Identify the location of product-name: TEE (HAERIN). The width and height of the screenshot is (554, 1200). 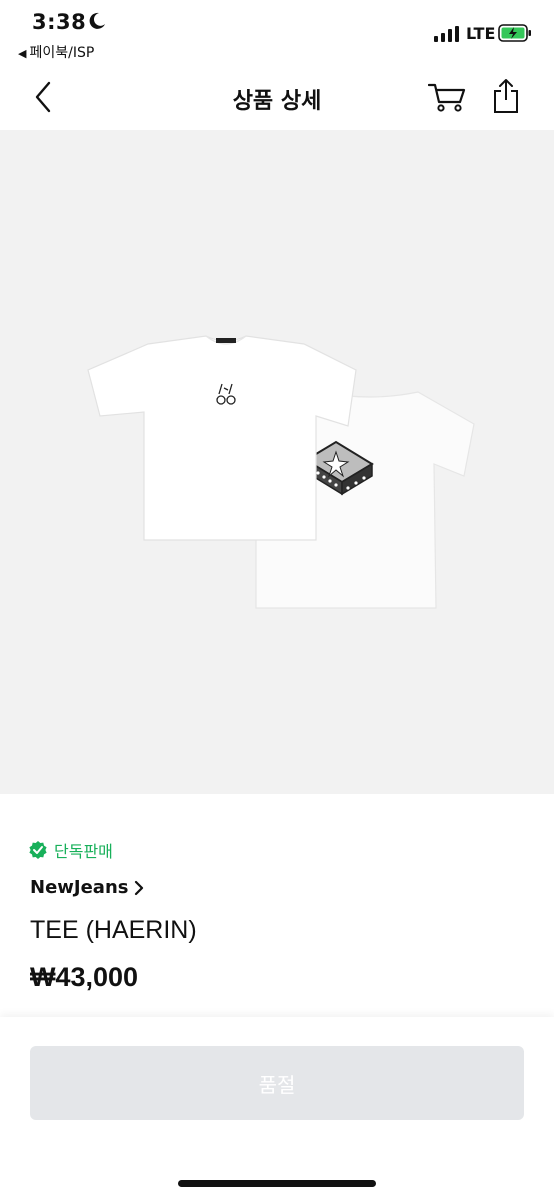
(113, 930).